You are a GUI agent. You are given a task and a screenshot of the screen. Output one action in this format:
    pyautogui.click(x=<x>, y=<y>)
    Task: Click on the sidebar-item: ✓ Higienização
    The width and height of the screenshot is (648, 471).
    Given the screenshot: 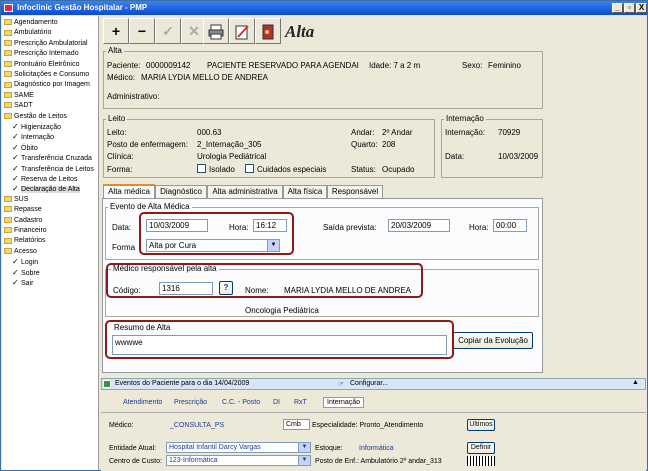 What is the action you would take?
    pyautogui.click(x=36, y=126)
    